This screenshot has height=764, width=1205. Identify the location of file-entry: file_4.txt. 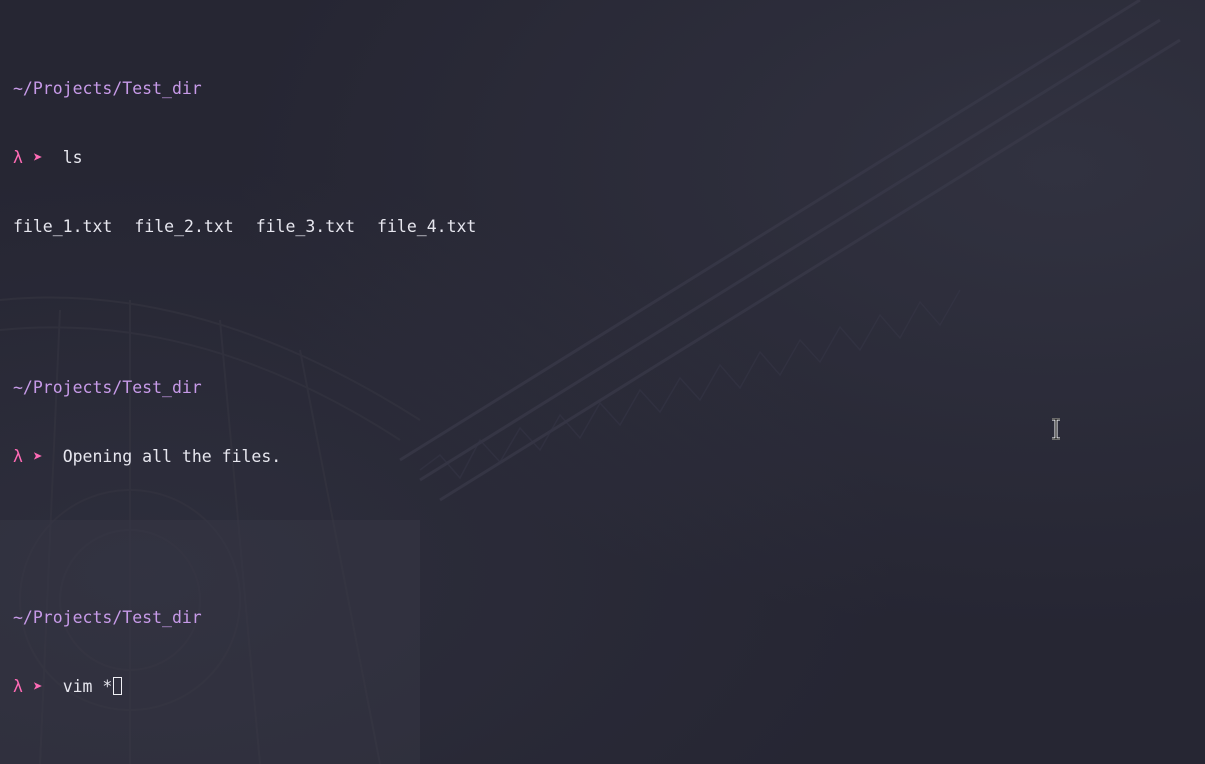
(427, 226).